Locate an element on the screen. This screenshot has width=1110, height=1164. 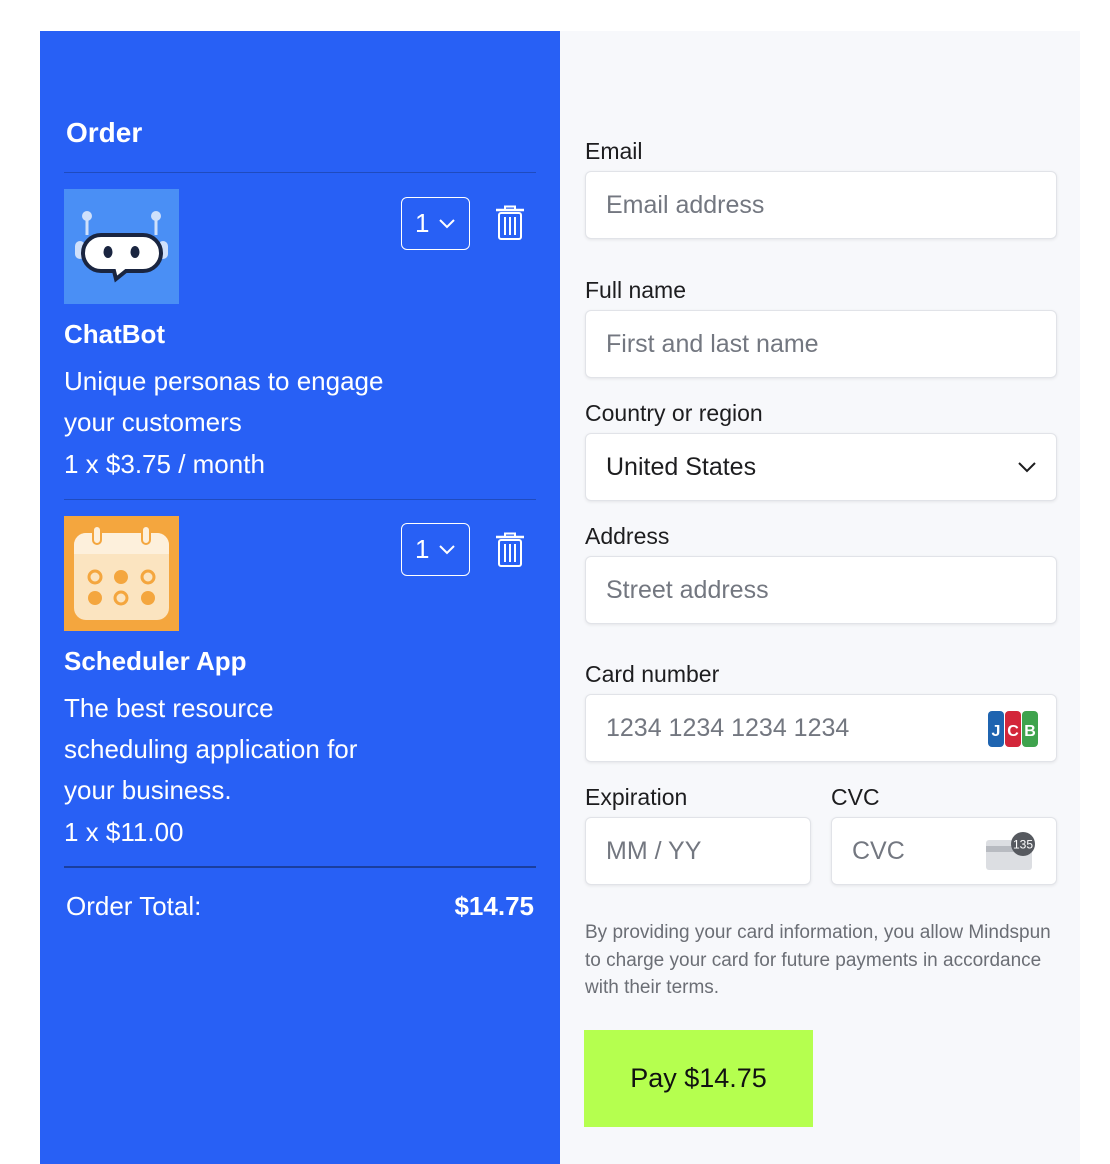
card-number-label: Card number is located at coordinates (652, 674).